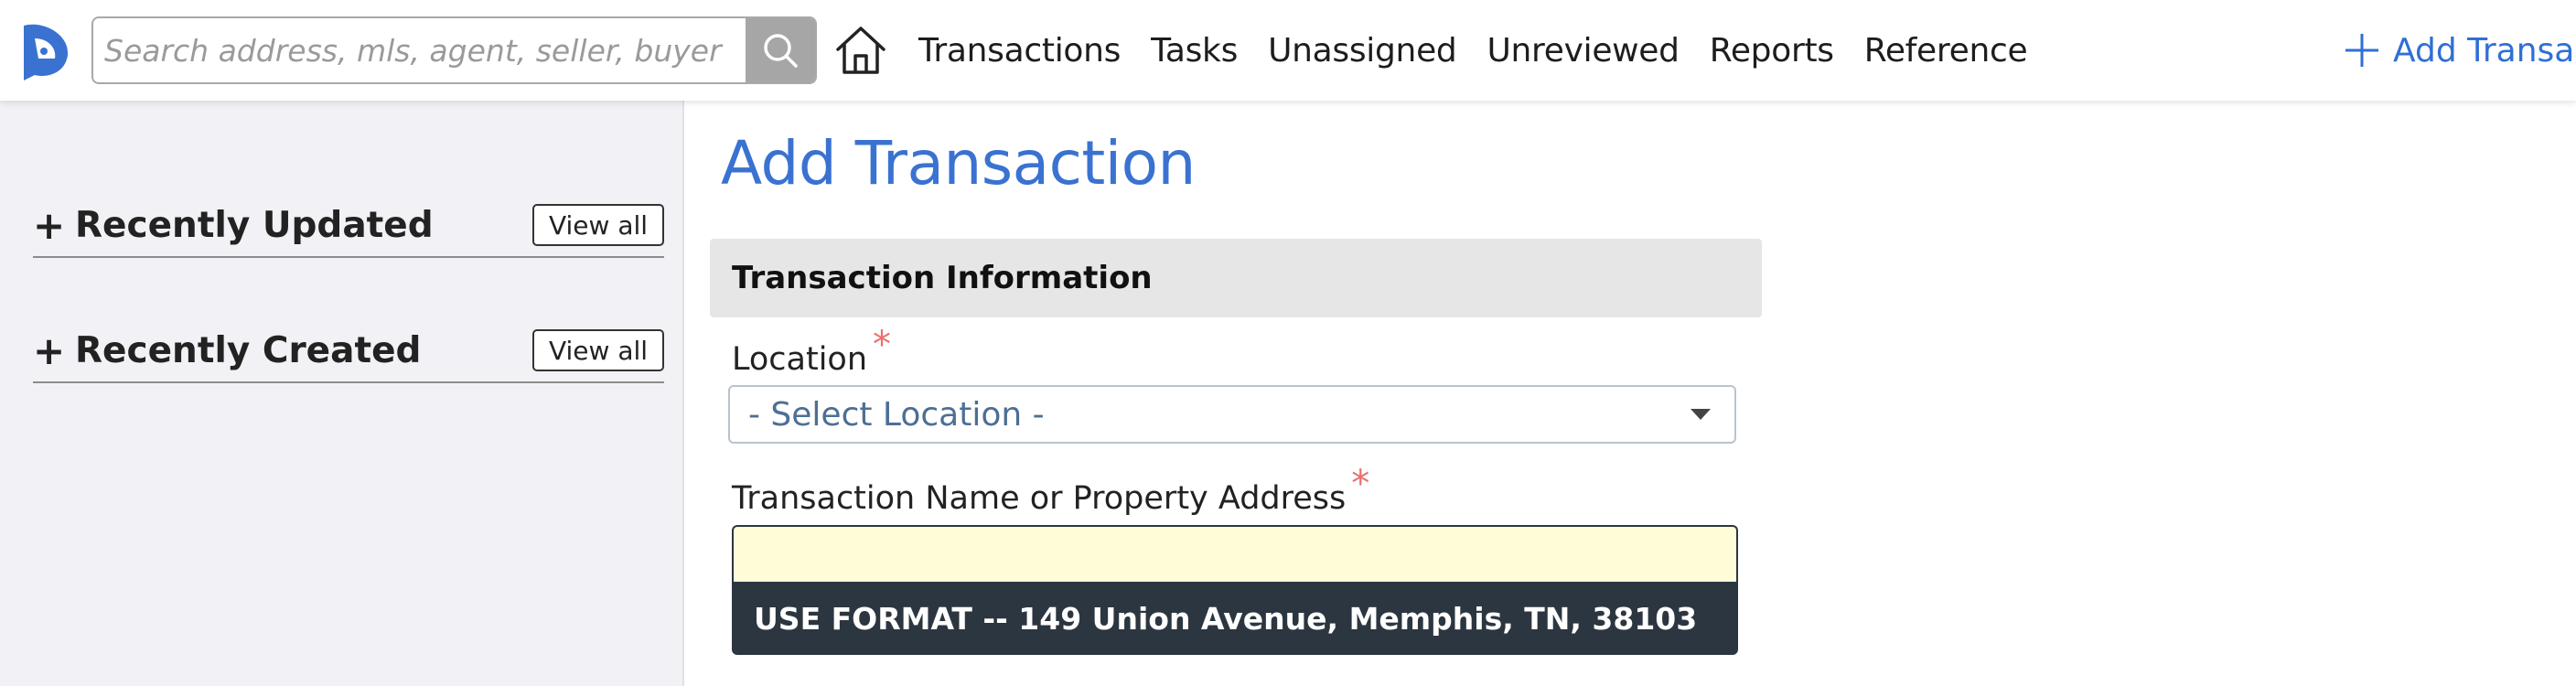  I want to click on chevron-down-icon, so click(1701, 414).